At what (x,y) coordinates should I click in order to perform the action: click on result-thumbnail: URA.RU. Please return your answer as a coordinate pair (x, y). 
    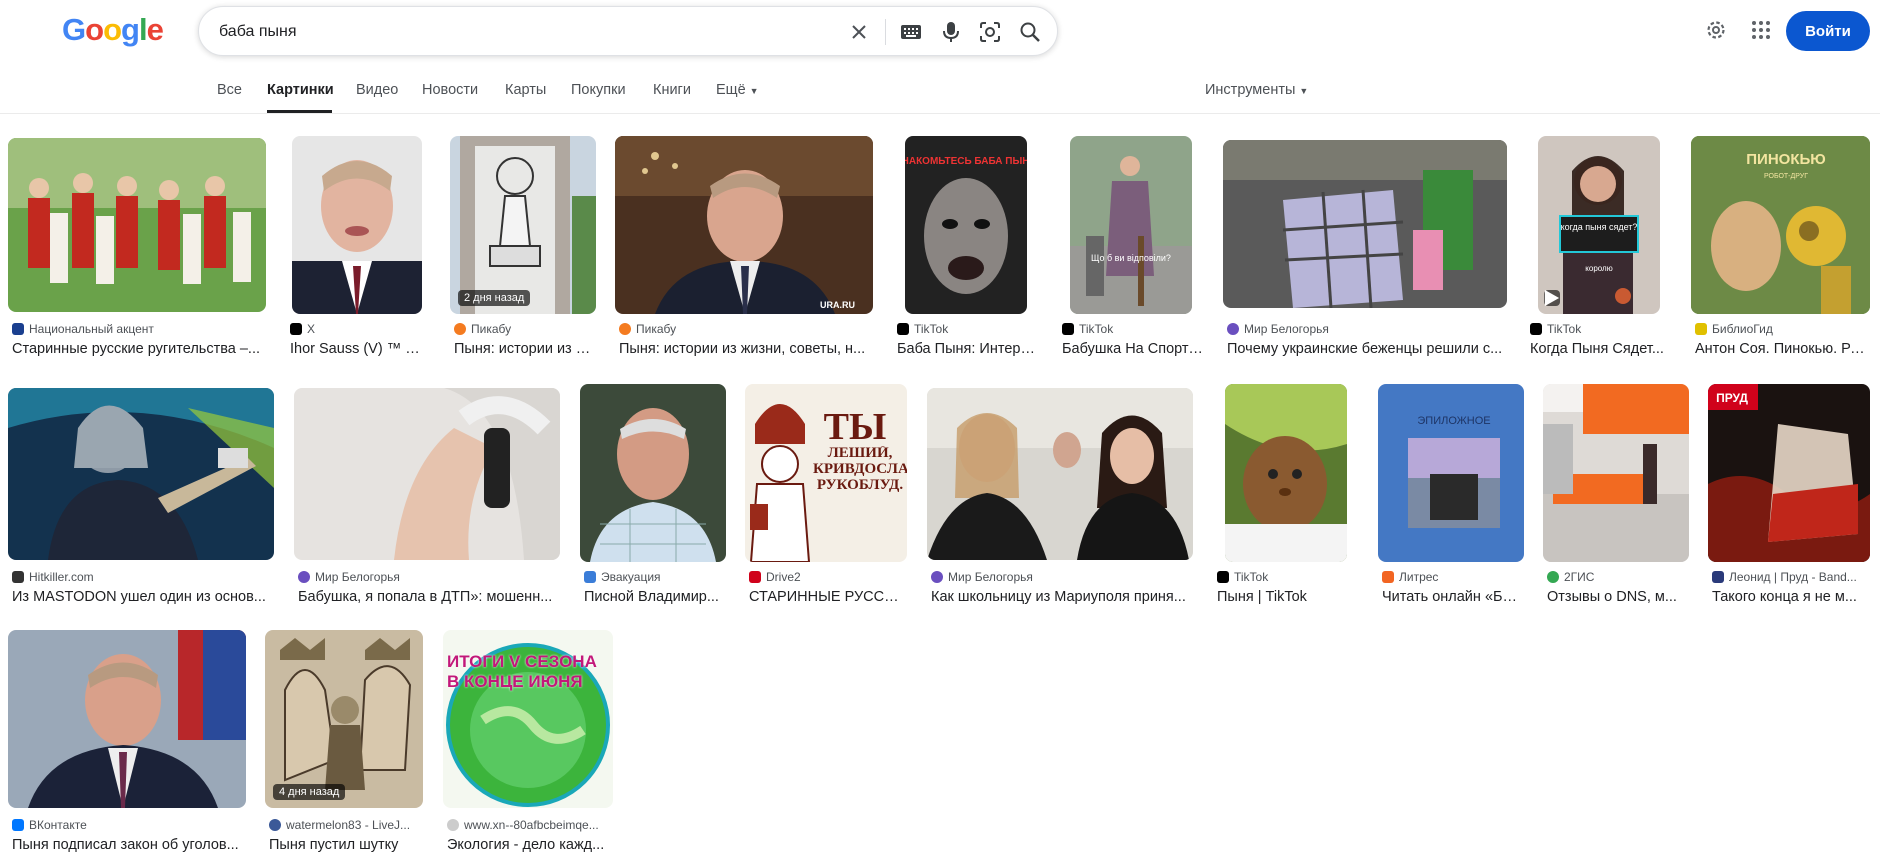
    Looking at the image, I should click on (744, 225).